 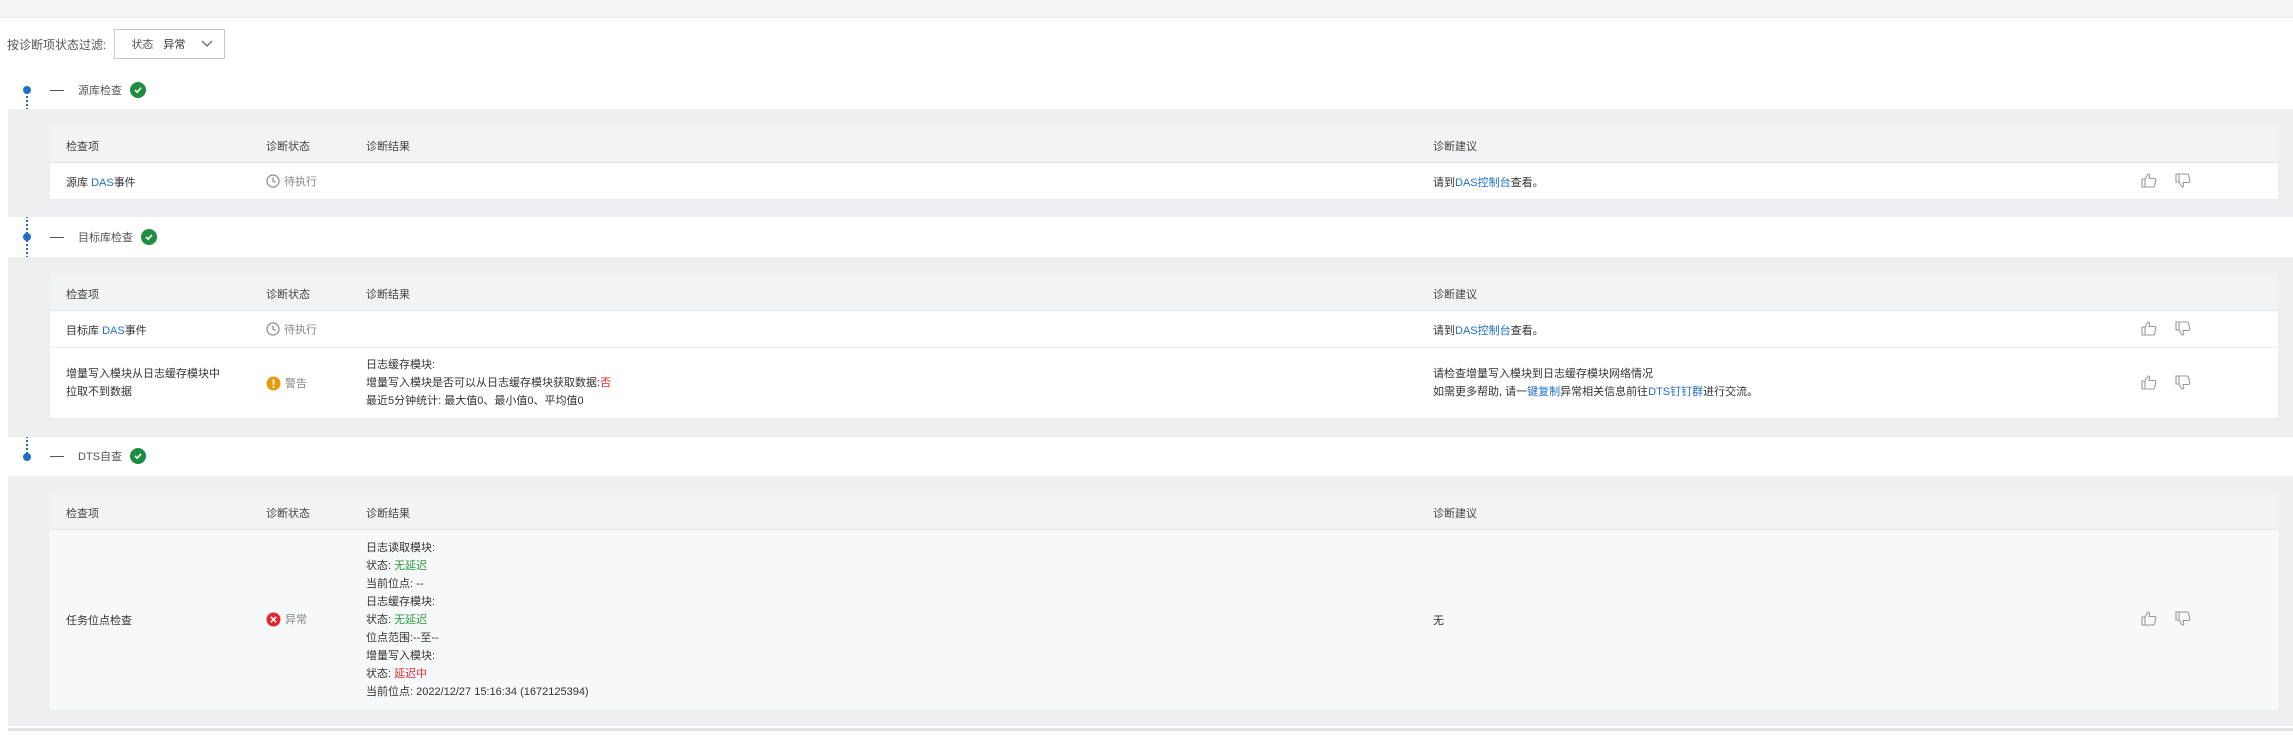 I want to click on error-circle-icon, so click(x=273, y=619).